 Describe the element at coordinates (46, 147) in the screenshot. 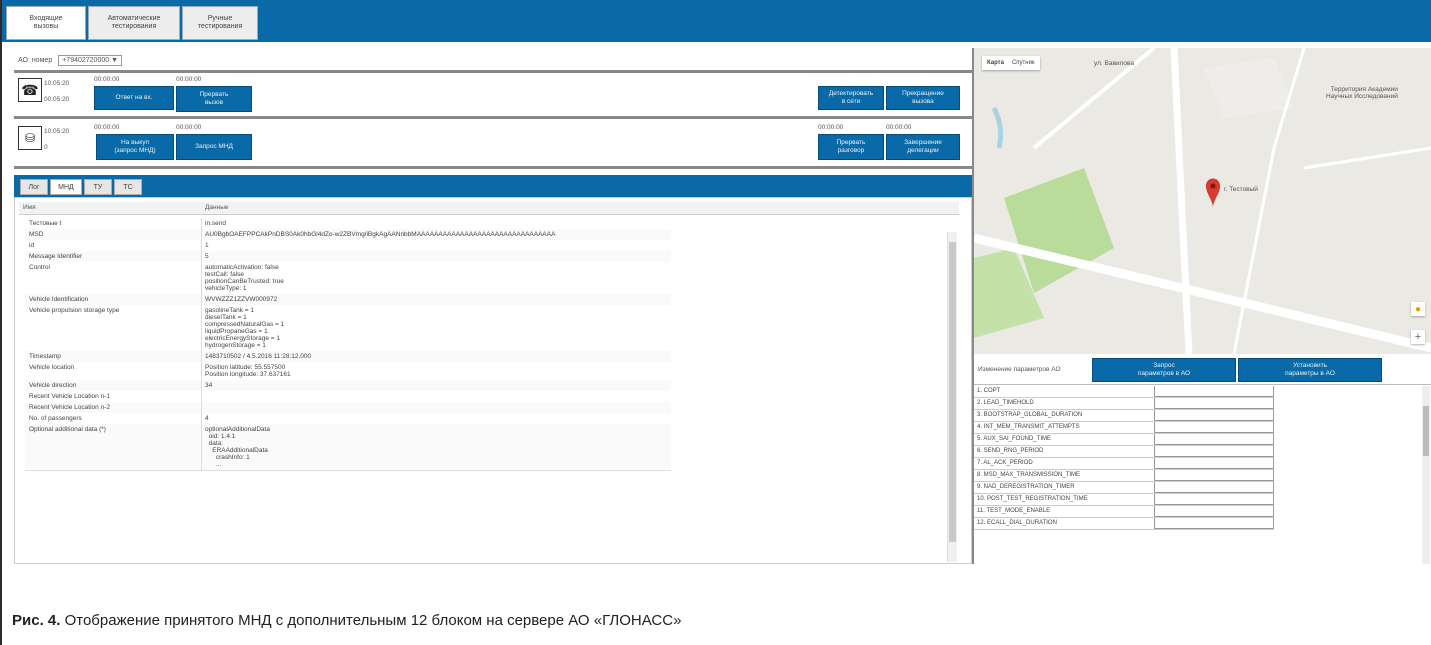

I see `call2-sub: 0` at that location.